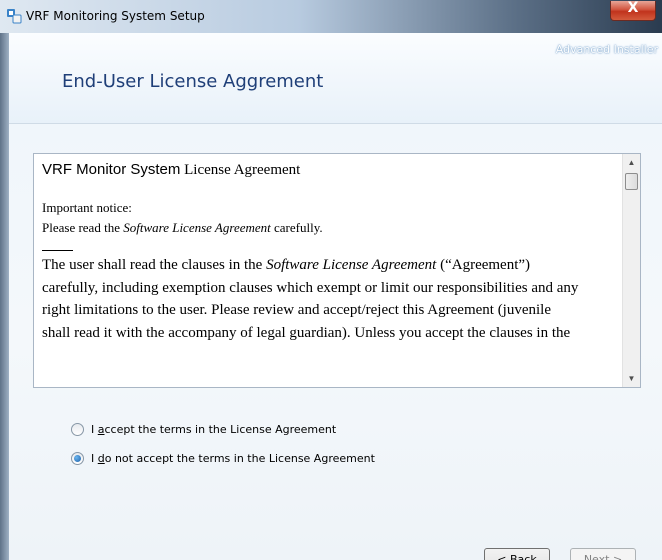 The image size is (662, 560). I want to click on scroll-down-arrow-icon: ▼, so click(631, 378).